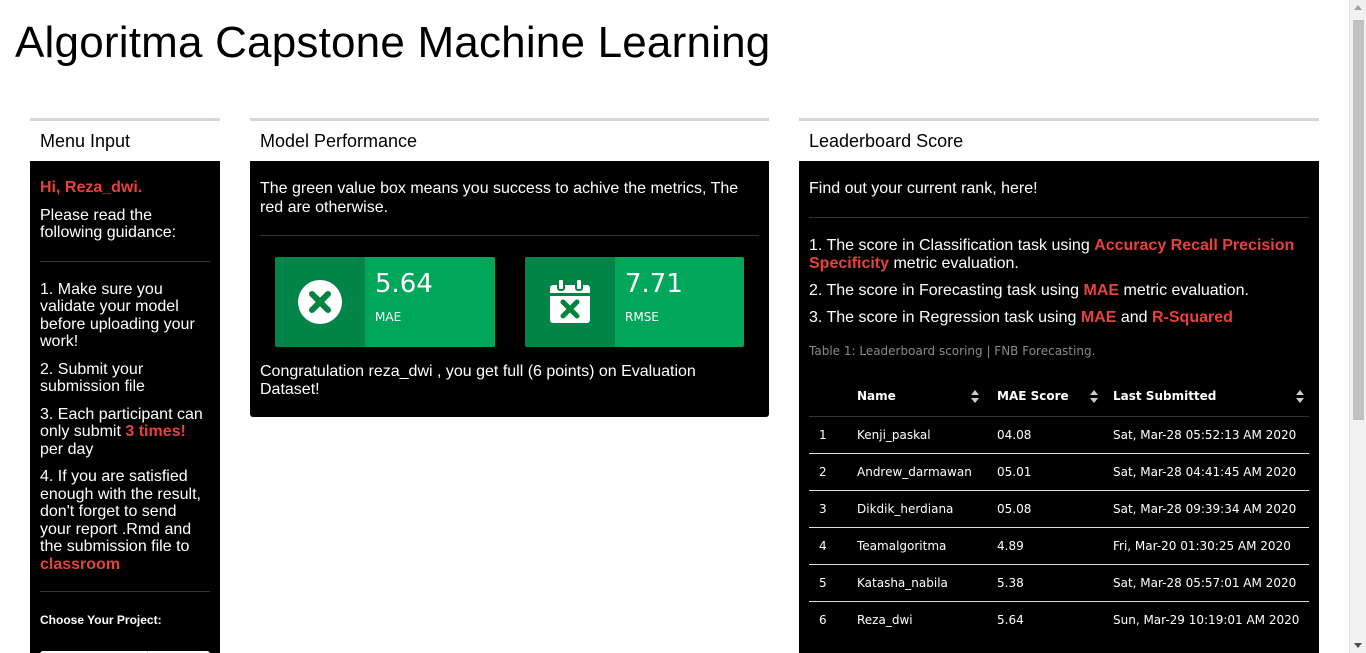 Image resolution: width=1366 pixels, height=653 pixels. I want to click on scoring-regression-text: 3. The score in Regression task using, so click(945, 317).